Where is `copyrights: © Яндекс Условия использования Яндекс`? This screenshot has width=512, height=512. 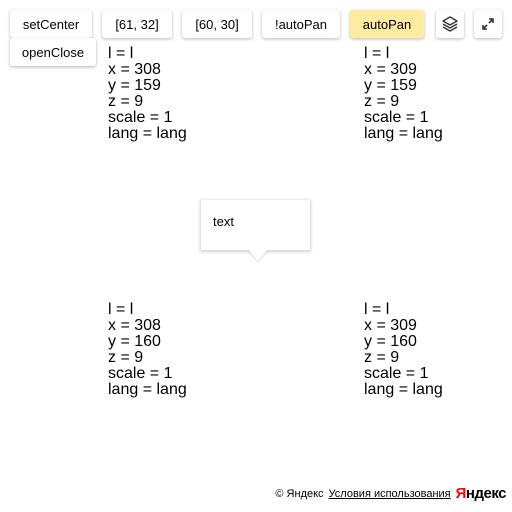
copyrights: © Яндекс Условия использования Яндекс is located at coordinates (390, 493).